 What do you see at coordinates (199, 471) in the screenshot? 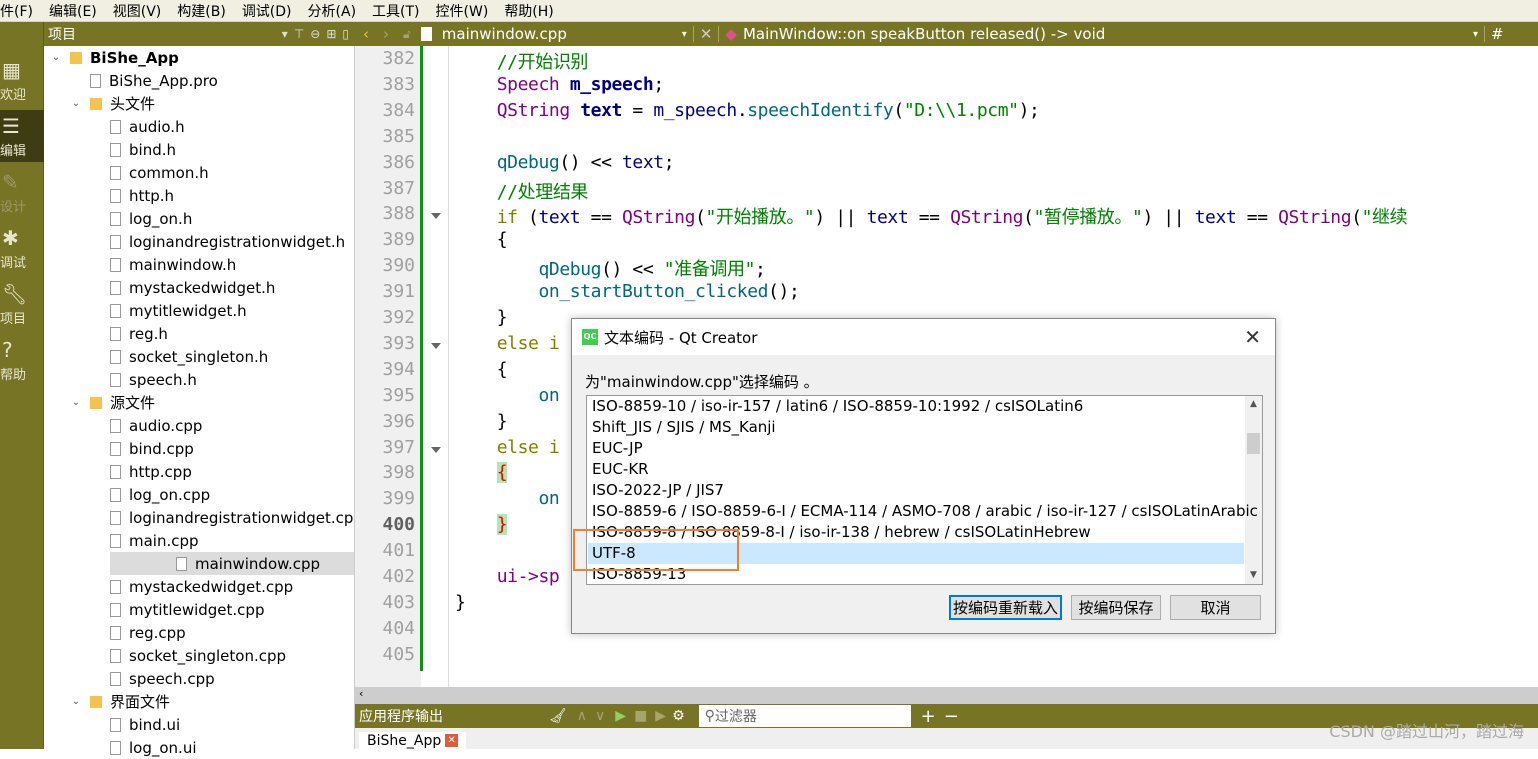
I see `tree-item: http.cpp` at bounding box center [199, 471].